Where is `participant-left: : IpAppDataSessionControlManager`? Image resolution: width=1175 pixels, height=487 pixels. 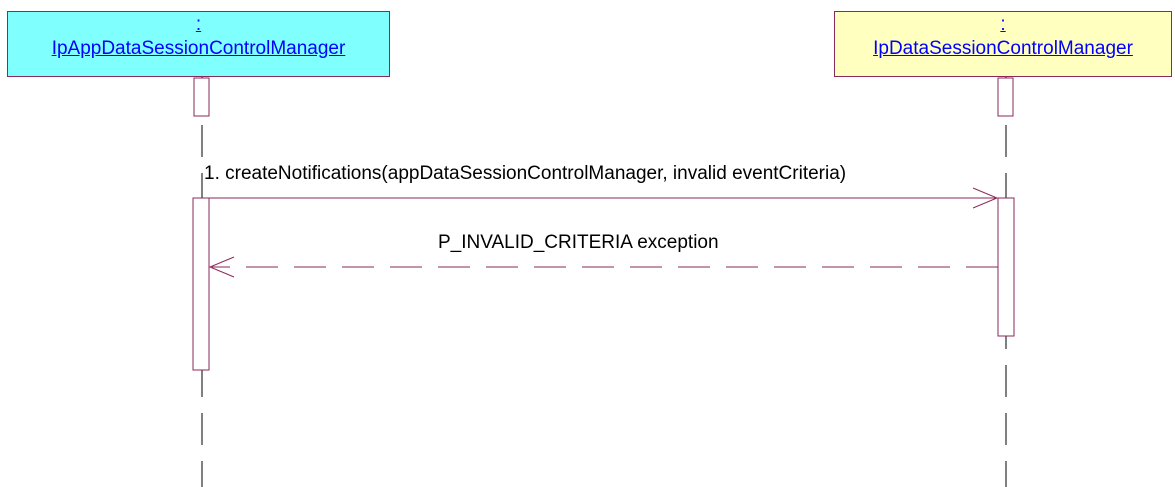
participant-left: : IpAppDataSessionControlManager is located at coordinates (198, 44).